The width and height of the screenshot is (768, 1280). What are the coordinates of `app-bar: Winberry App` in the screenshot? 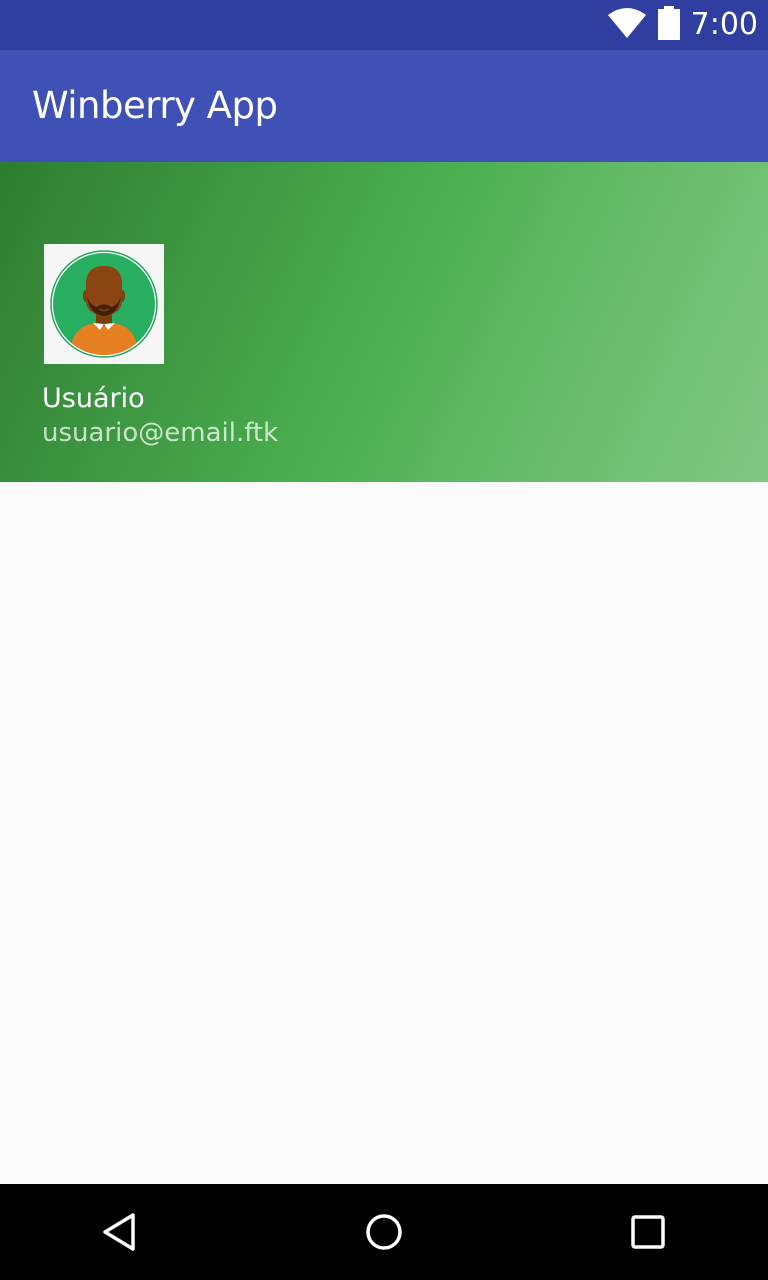 It's located at (384, 106).